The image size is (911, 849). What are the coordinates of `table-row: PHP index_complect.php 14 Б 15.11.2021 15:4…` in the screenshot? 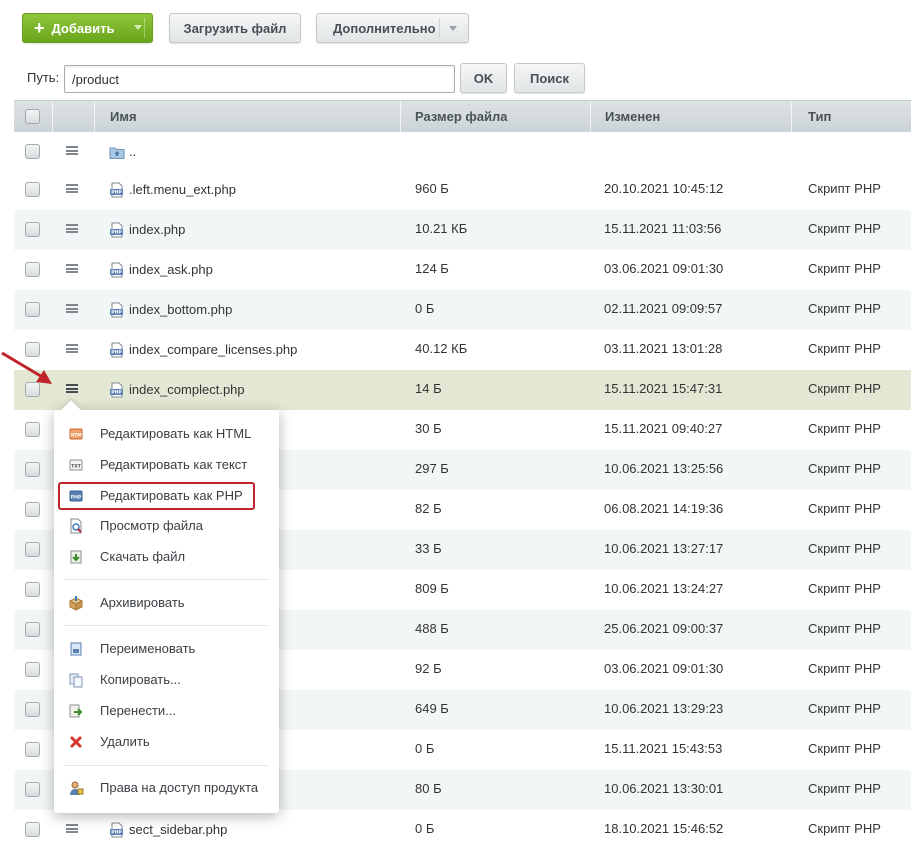 It's located at (462, 390).